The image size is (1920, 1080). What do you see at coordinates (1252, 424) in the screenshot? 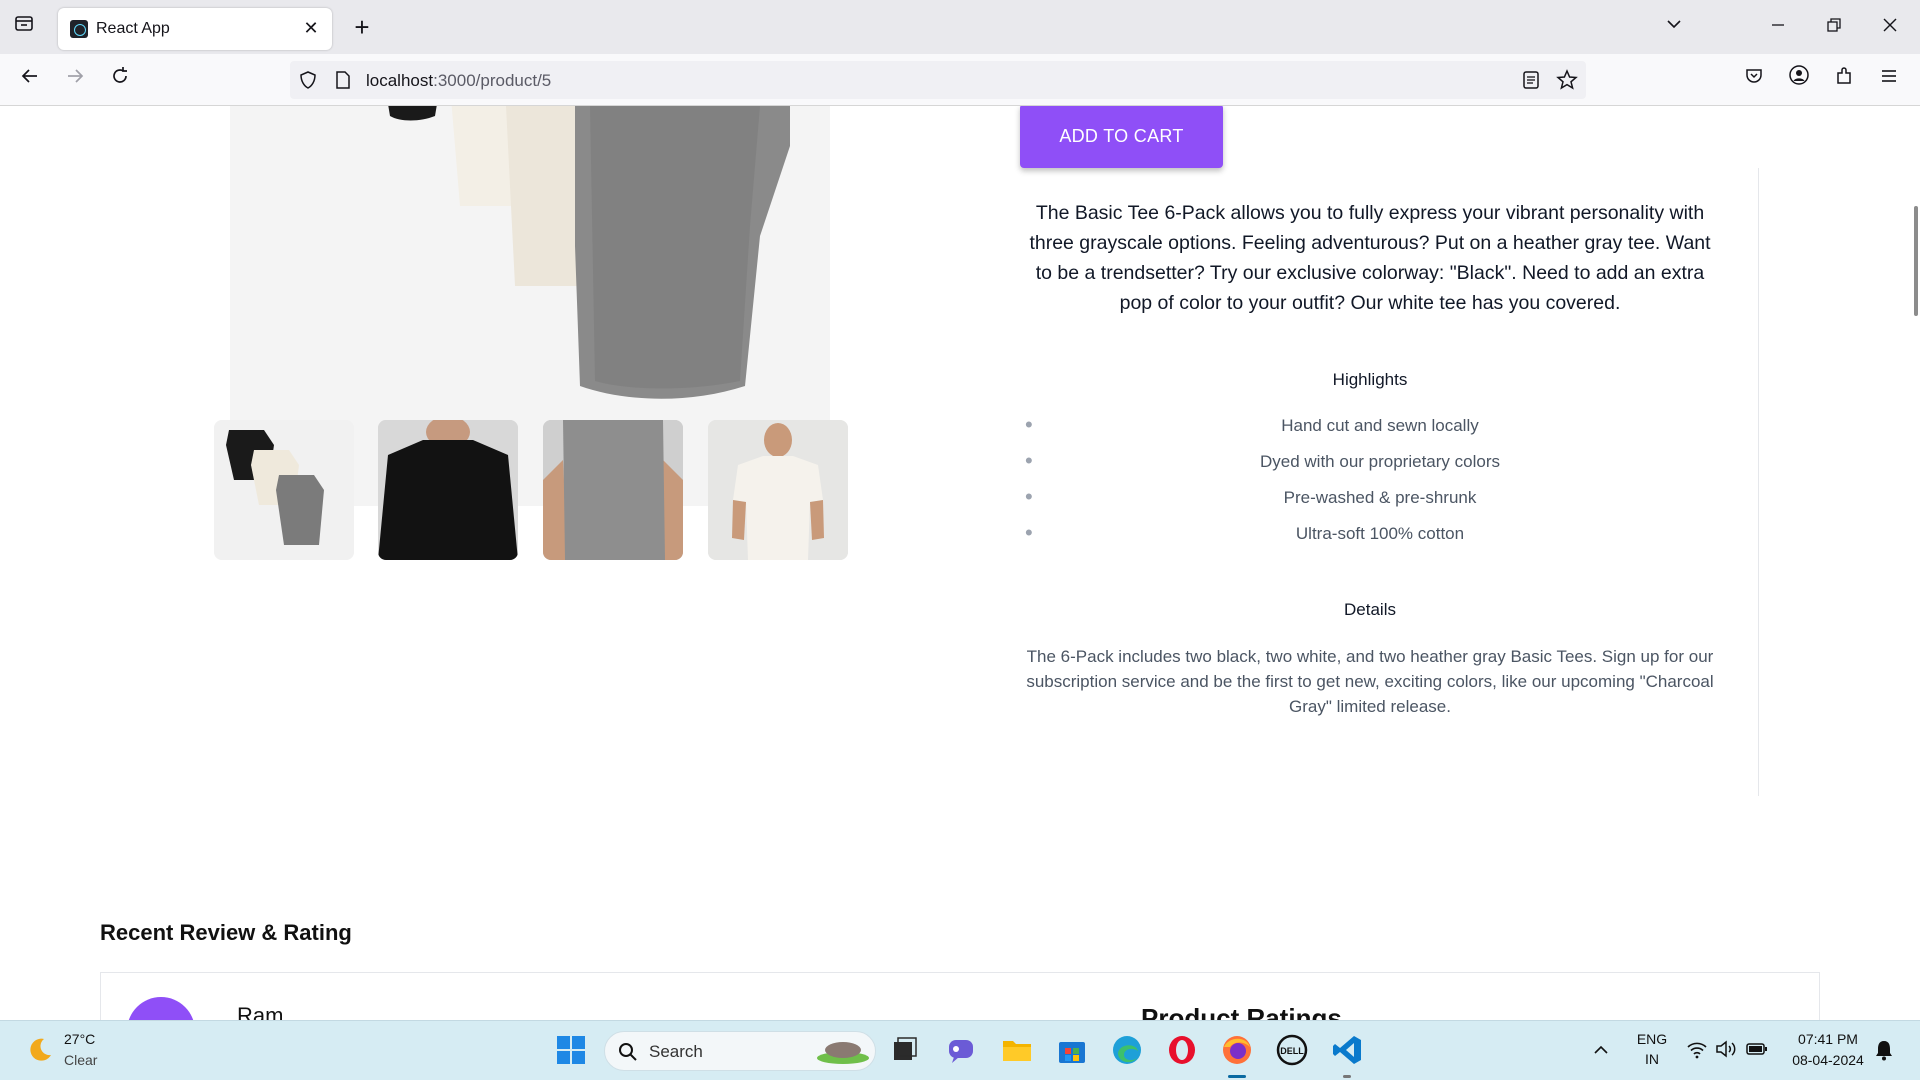
I see `highlight-list-item: • Hand cut and sewn locally` at bounding box center [1252, 424].